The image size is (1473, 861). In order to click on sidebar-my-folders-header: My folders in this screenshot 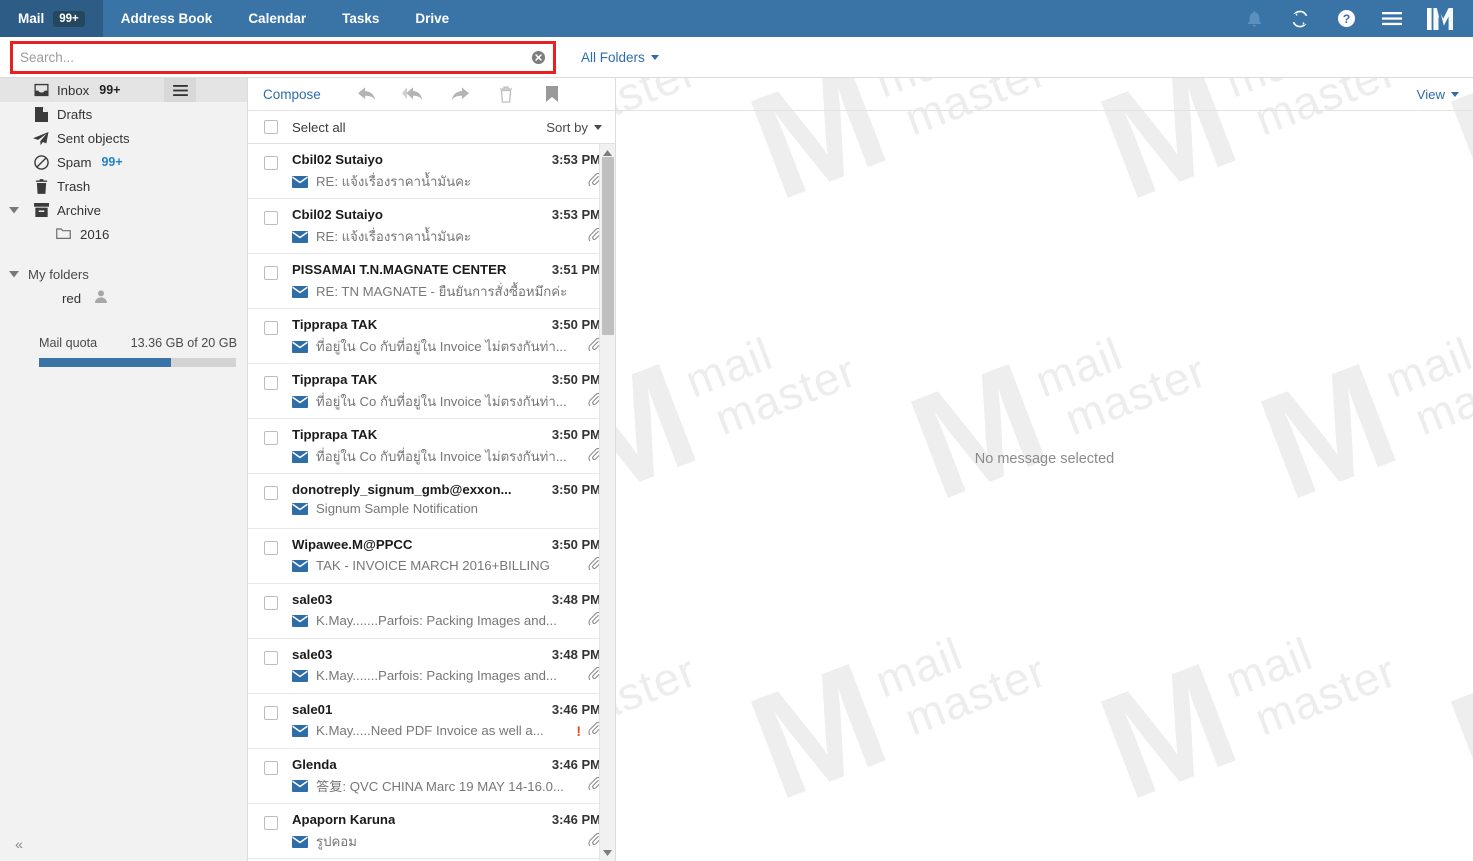, I will do `click(123, 274)`.